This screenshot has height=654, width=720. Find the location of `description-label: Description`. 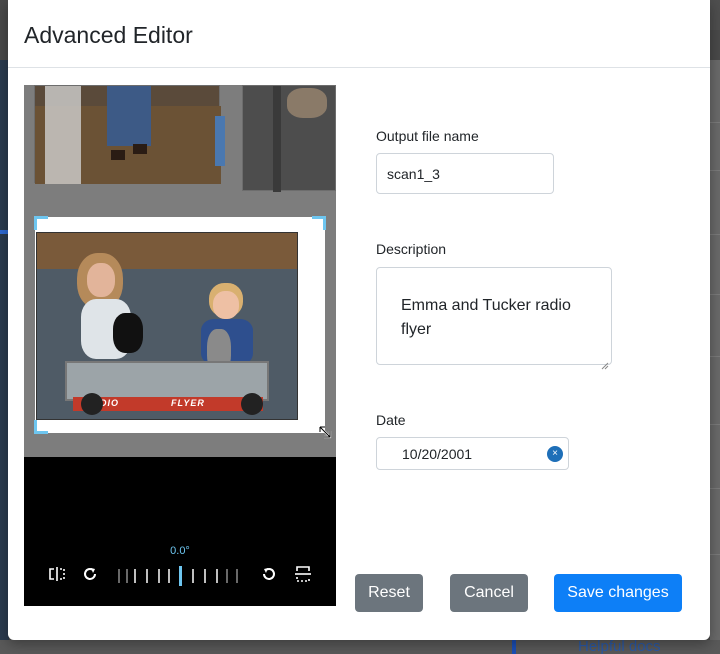

description-label: Description is located at coordinates (411, 249).